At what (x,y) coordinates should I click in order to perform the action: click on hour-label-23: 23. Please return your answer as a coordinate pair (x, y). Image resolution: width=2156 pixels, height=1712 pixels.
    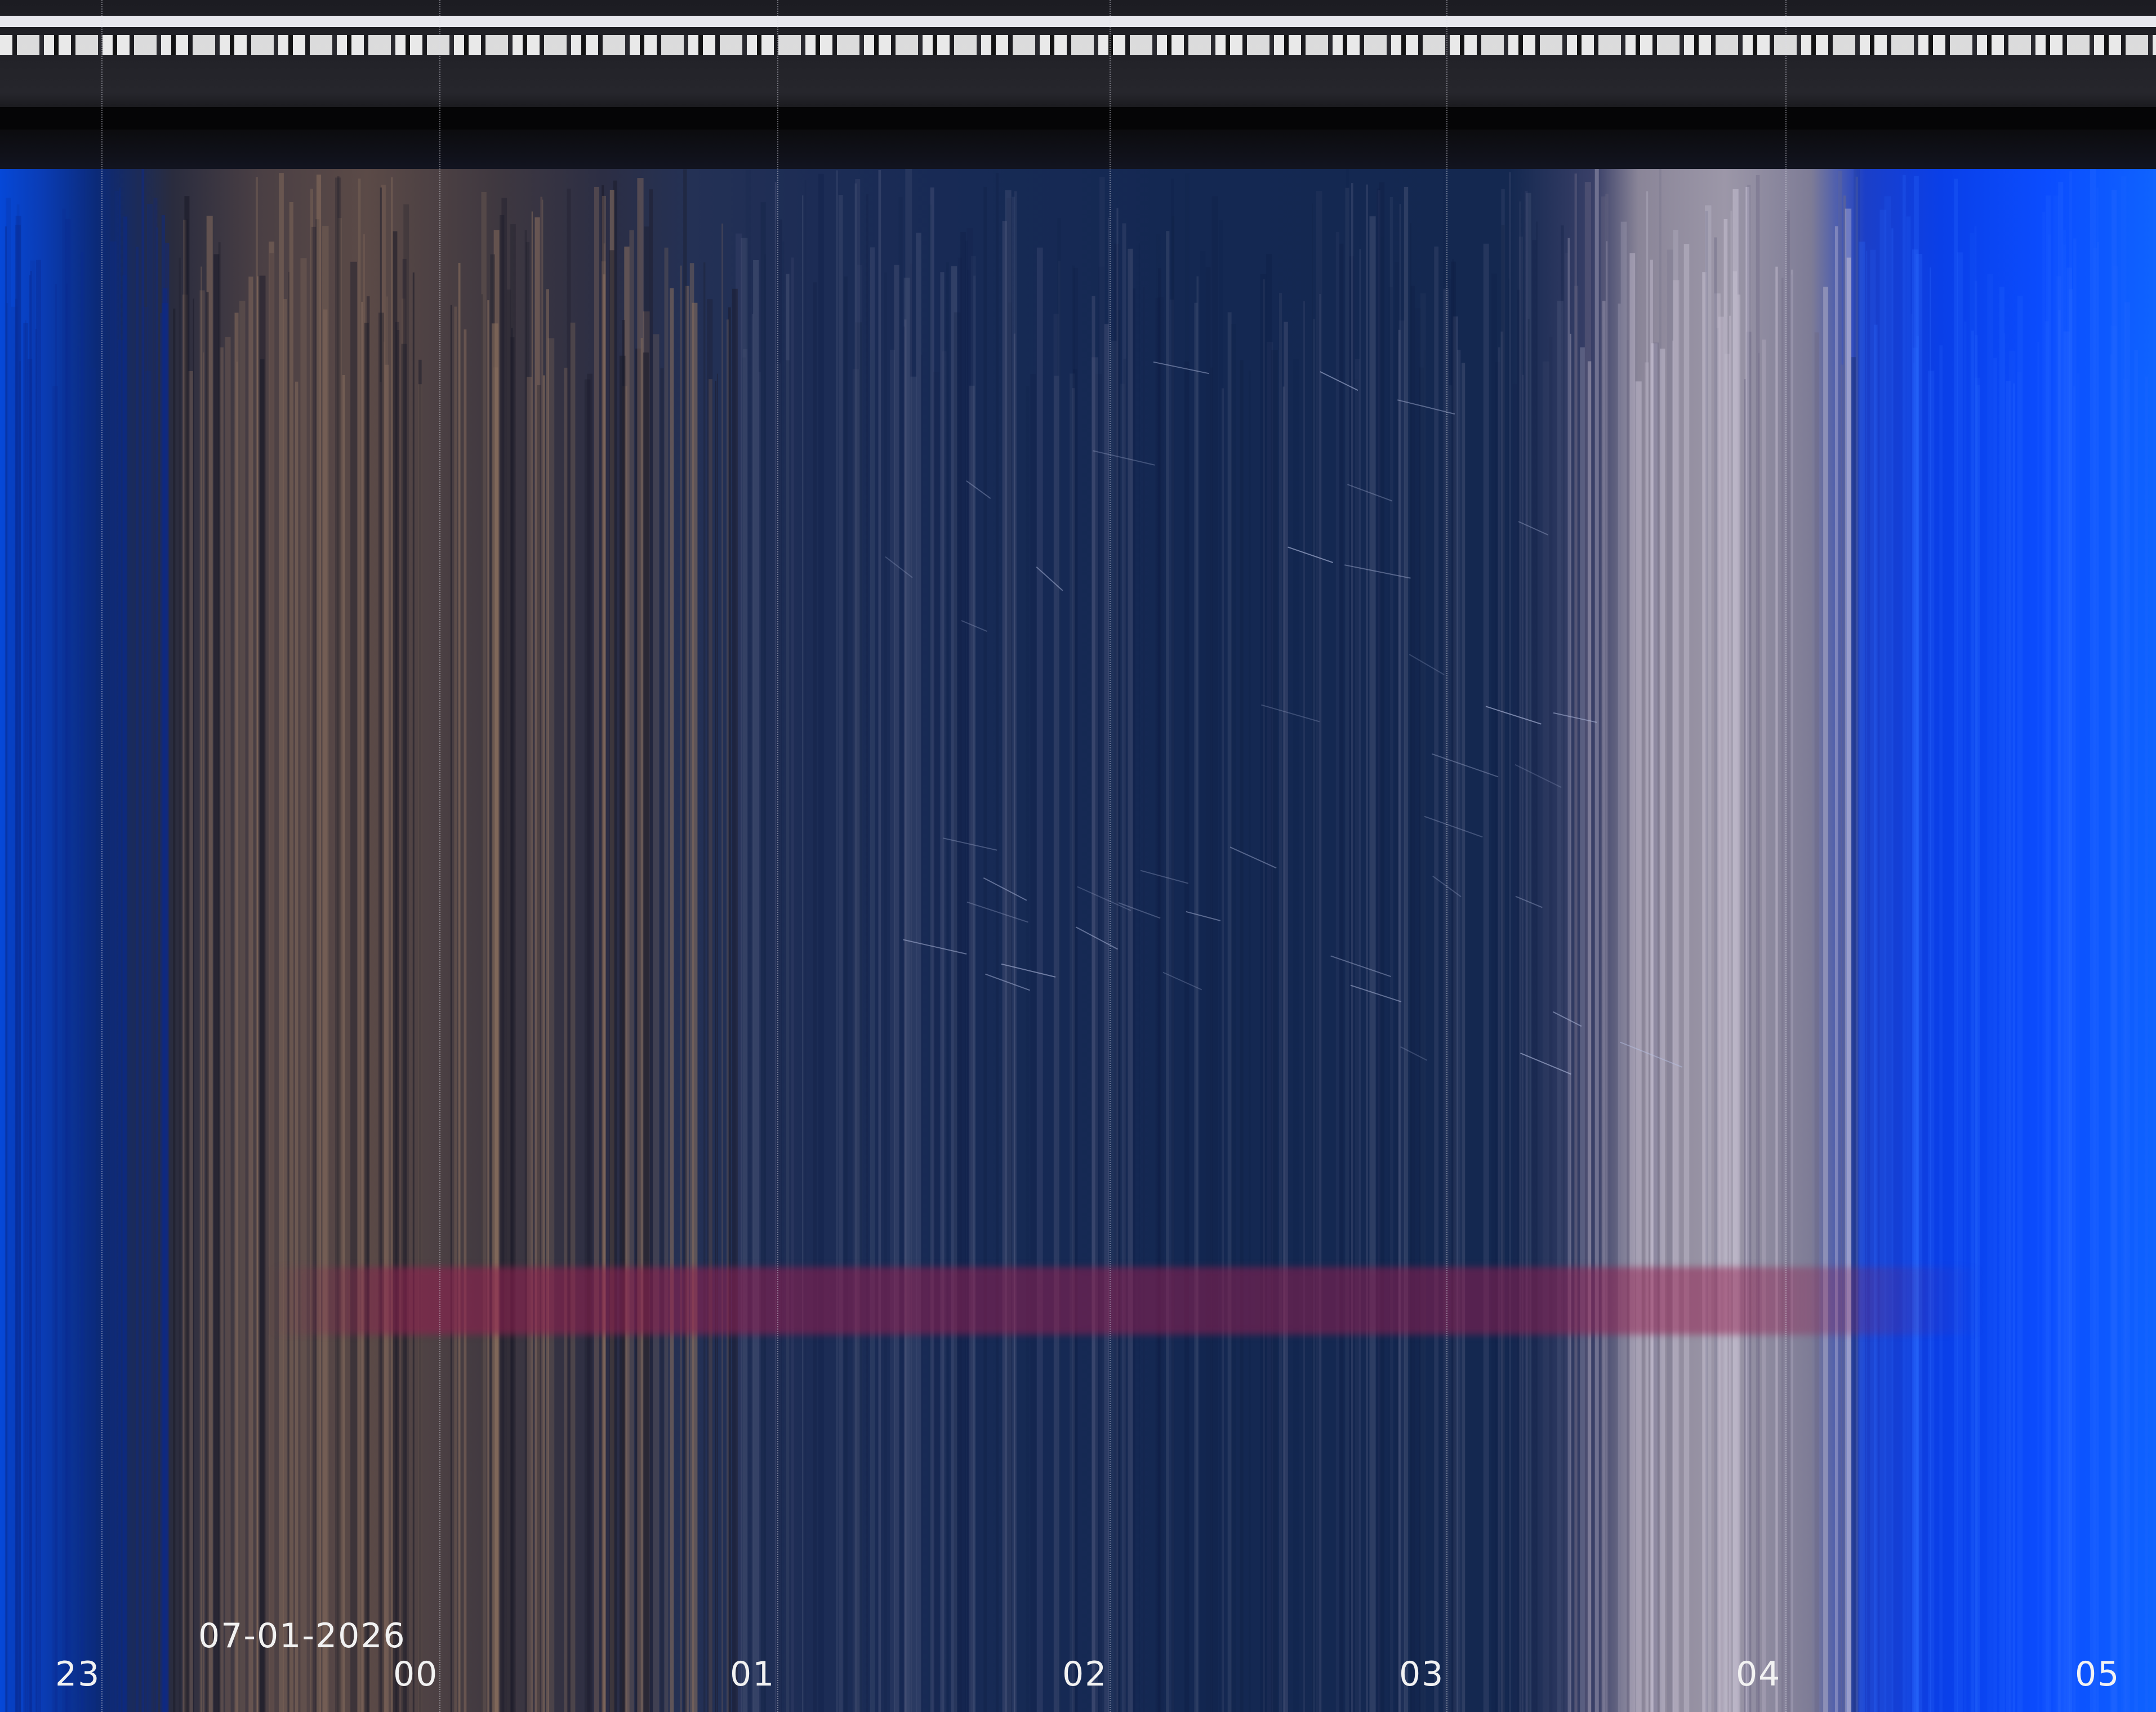
    Looking at the image, I should click on (78, 1674).